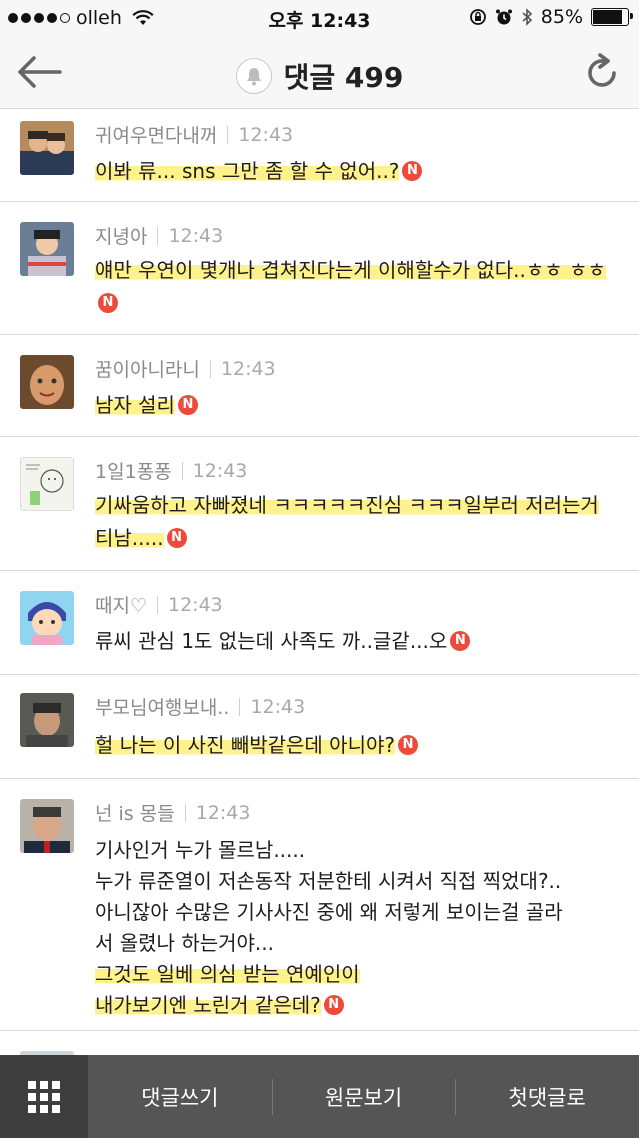 Image resolution: width=639 pixels, height=1138 pixels. I want to click on comment-item: 부모님여행보내.. 12:43 헐 나는 이 사진 빼박같은데 아니야? N, so click(319, 727).